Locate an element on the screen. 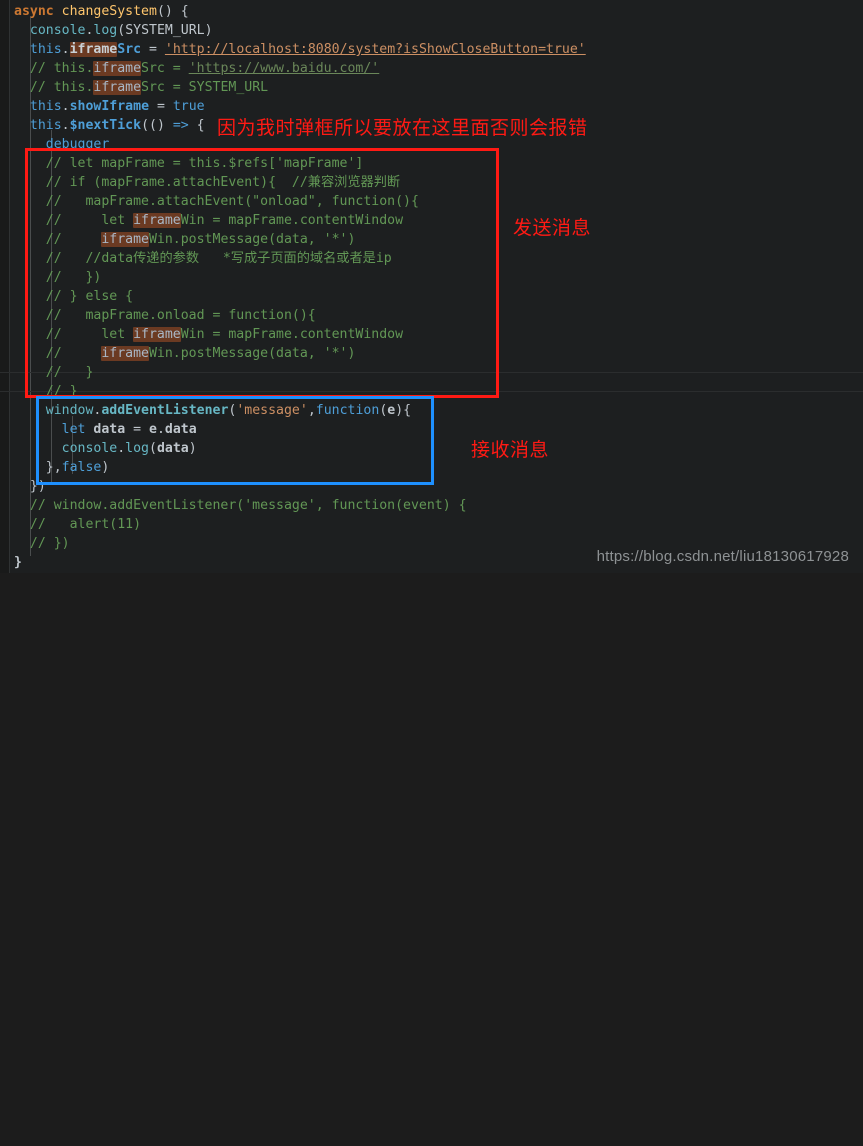  code-line-25: },false) is located at coordinates (62, 467).